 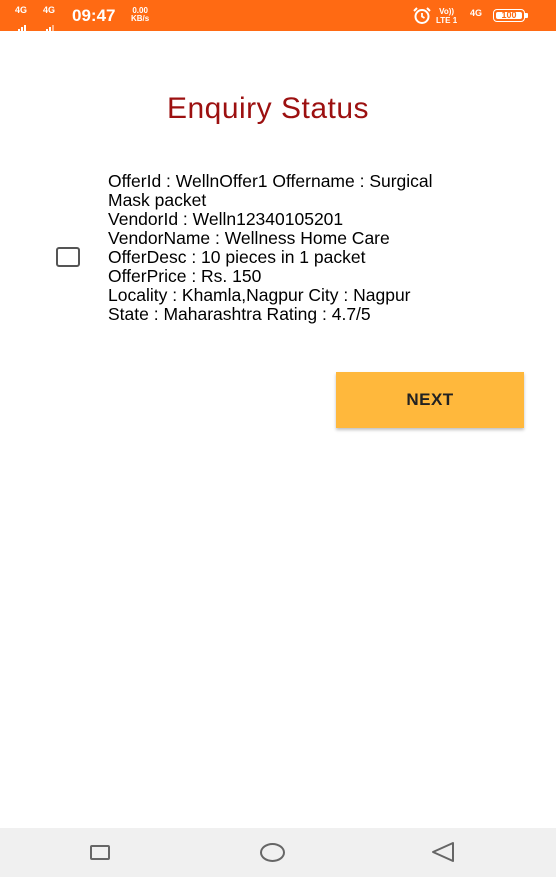 I want to click on battery-tip, so click(x=526, y=15).